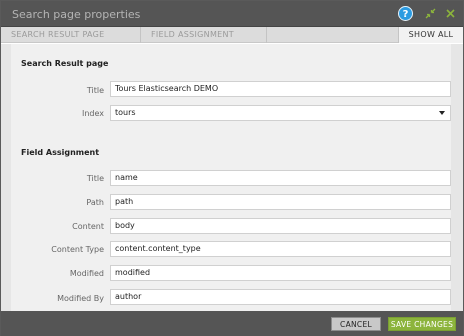  What do you see at coordinates (232, 14) in the screenshot?
I see `dialog-titlebar: Search page properties ?` at bounding box center [232, 14].